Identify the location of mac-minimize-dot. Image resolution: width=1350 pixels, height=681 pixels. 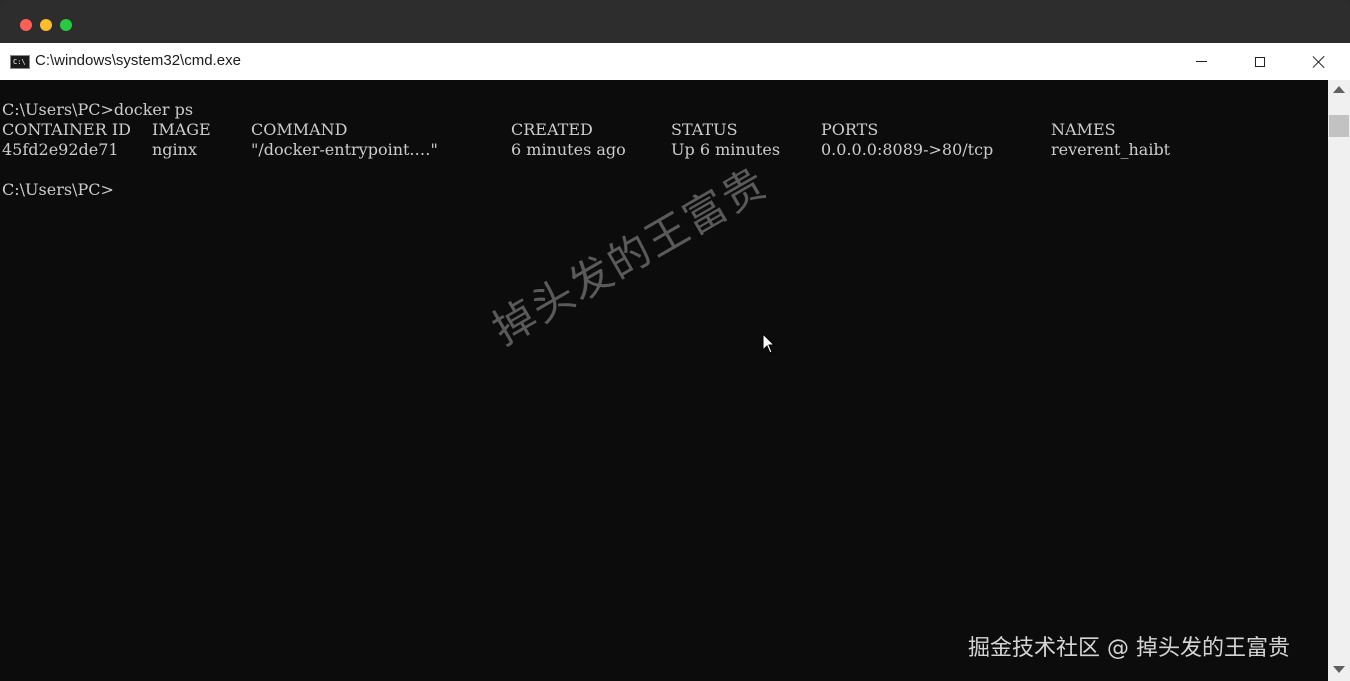
(46, 25).